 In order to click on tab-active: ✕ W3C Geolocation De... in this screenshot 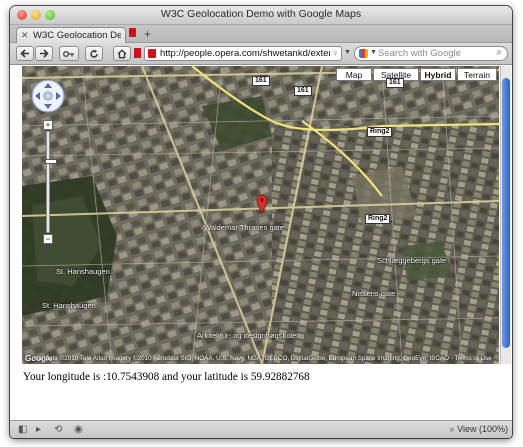, I will do `click(71, 35)`.